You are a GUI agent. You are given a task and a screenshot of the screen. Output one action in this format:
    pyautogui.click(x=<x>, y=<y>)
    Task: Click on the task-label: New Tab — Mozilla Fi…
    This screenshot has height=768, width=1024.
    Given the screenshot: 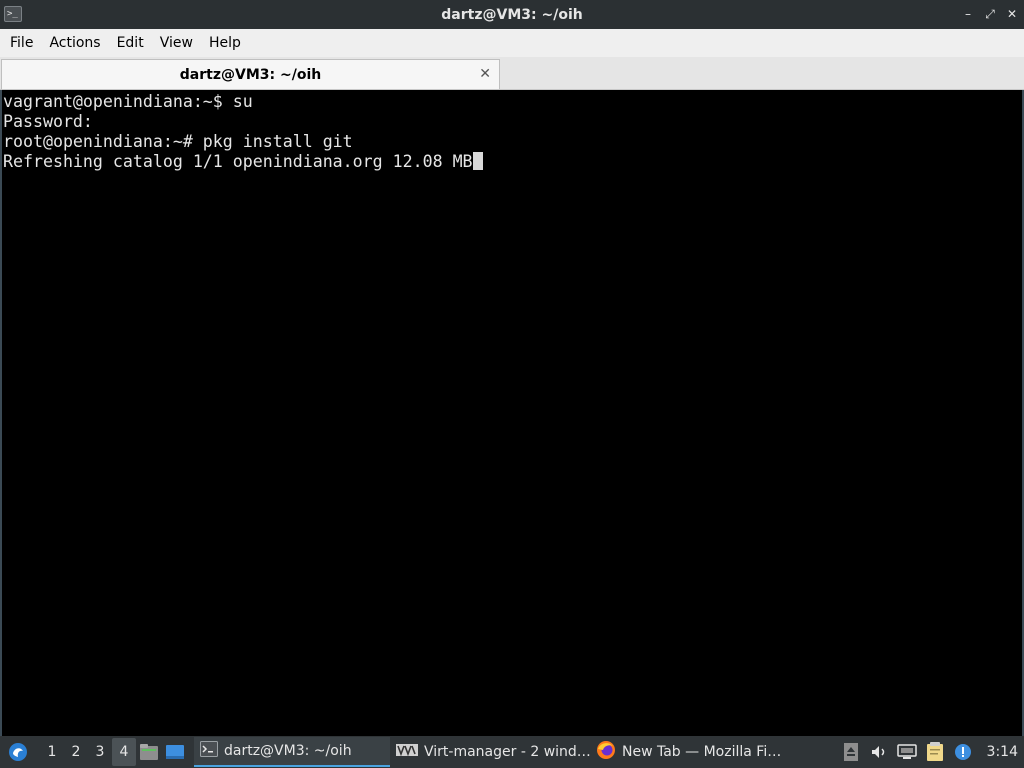 What is the action you would take?
    pyautogui.click(x=702, y=752)
    